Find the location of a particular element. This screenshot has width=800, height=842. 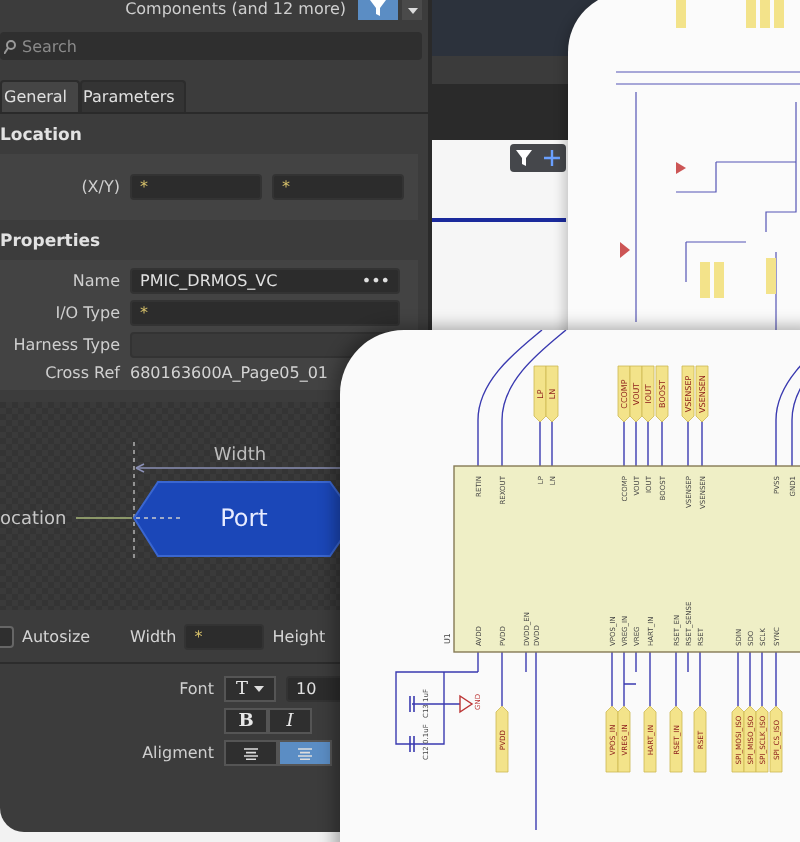

location-label: ocation is located at coordinates (33, 520).